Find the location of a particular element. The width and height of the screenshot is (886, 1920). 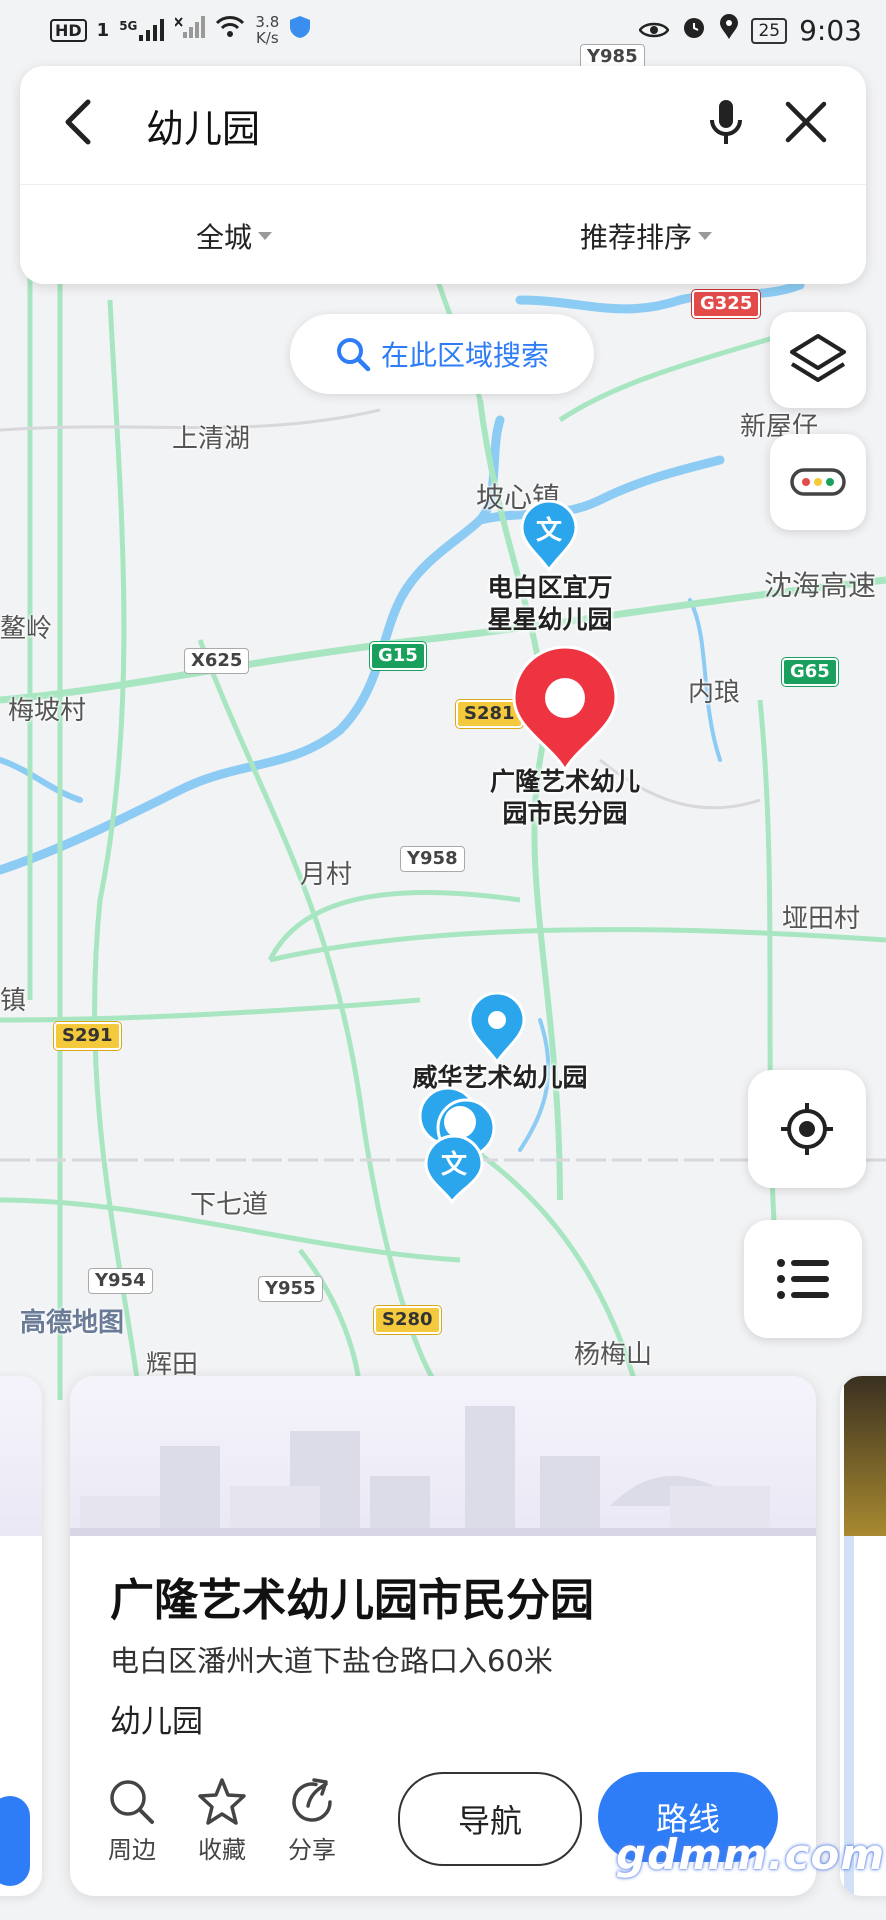

map-label-shangqinghu: 上清湖 is located at coordinates (211, 439).